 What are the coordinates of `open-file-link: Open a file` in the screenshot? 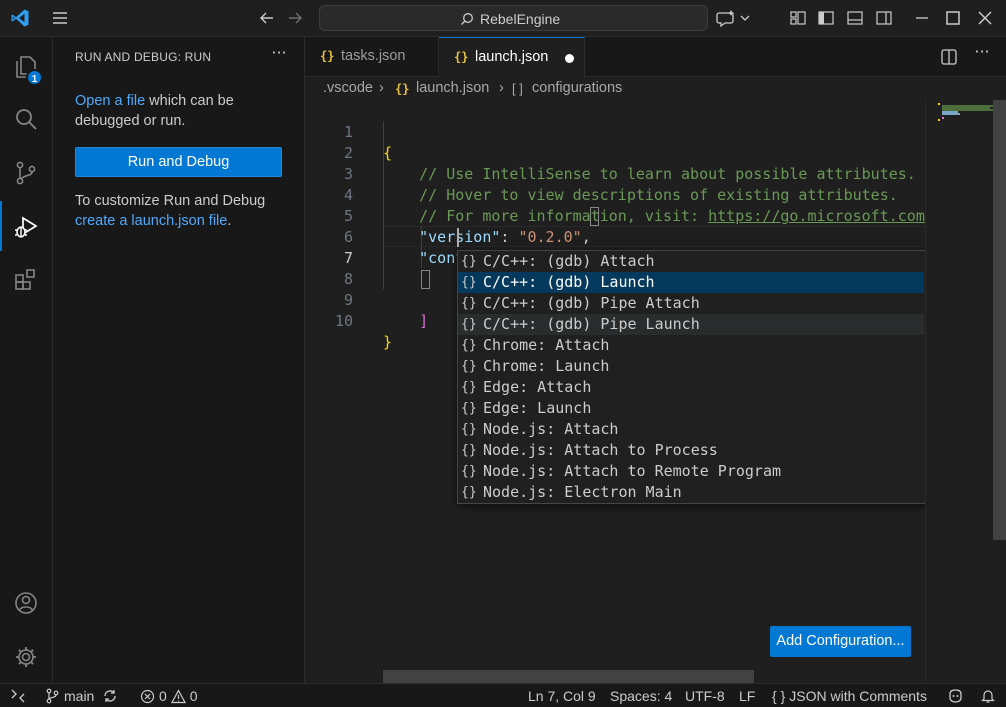 It's located at (110, 101).